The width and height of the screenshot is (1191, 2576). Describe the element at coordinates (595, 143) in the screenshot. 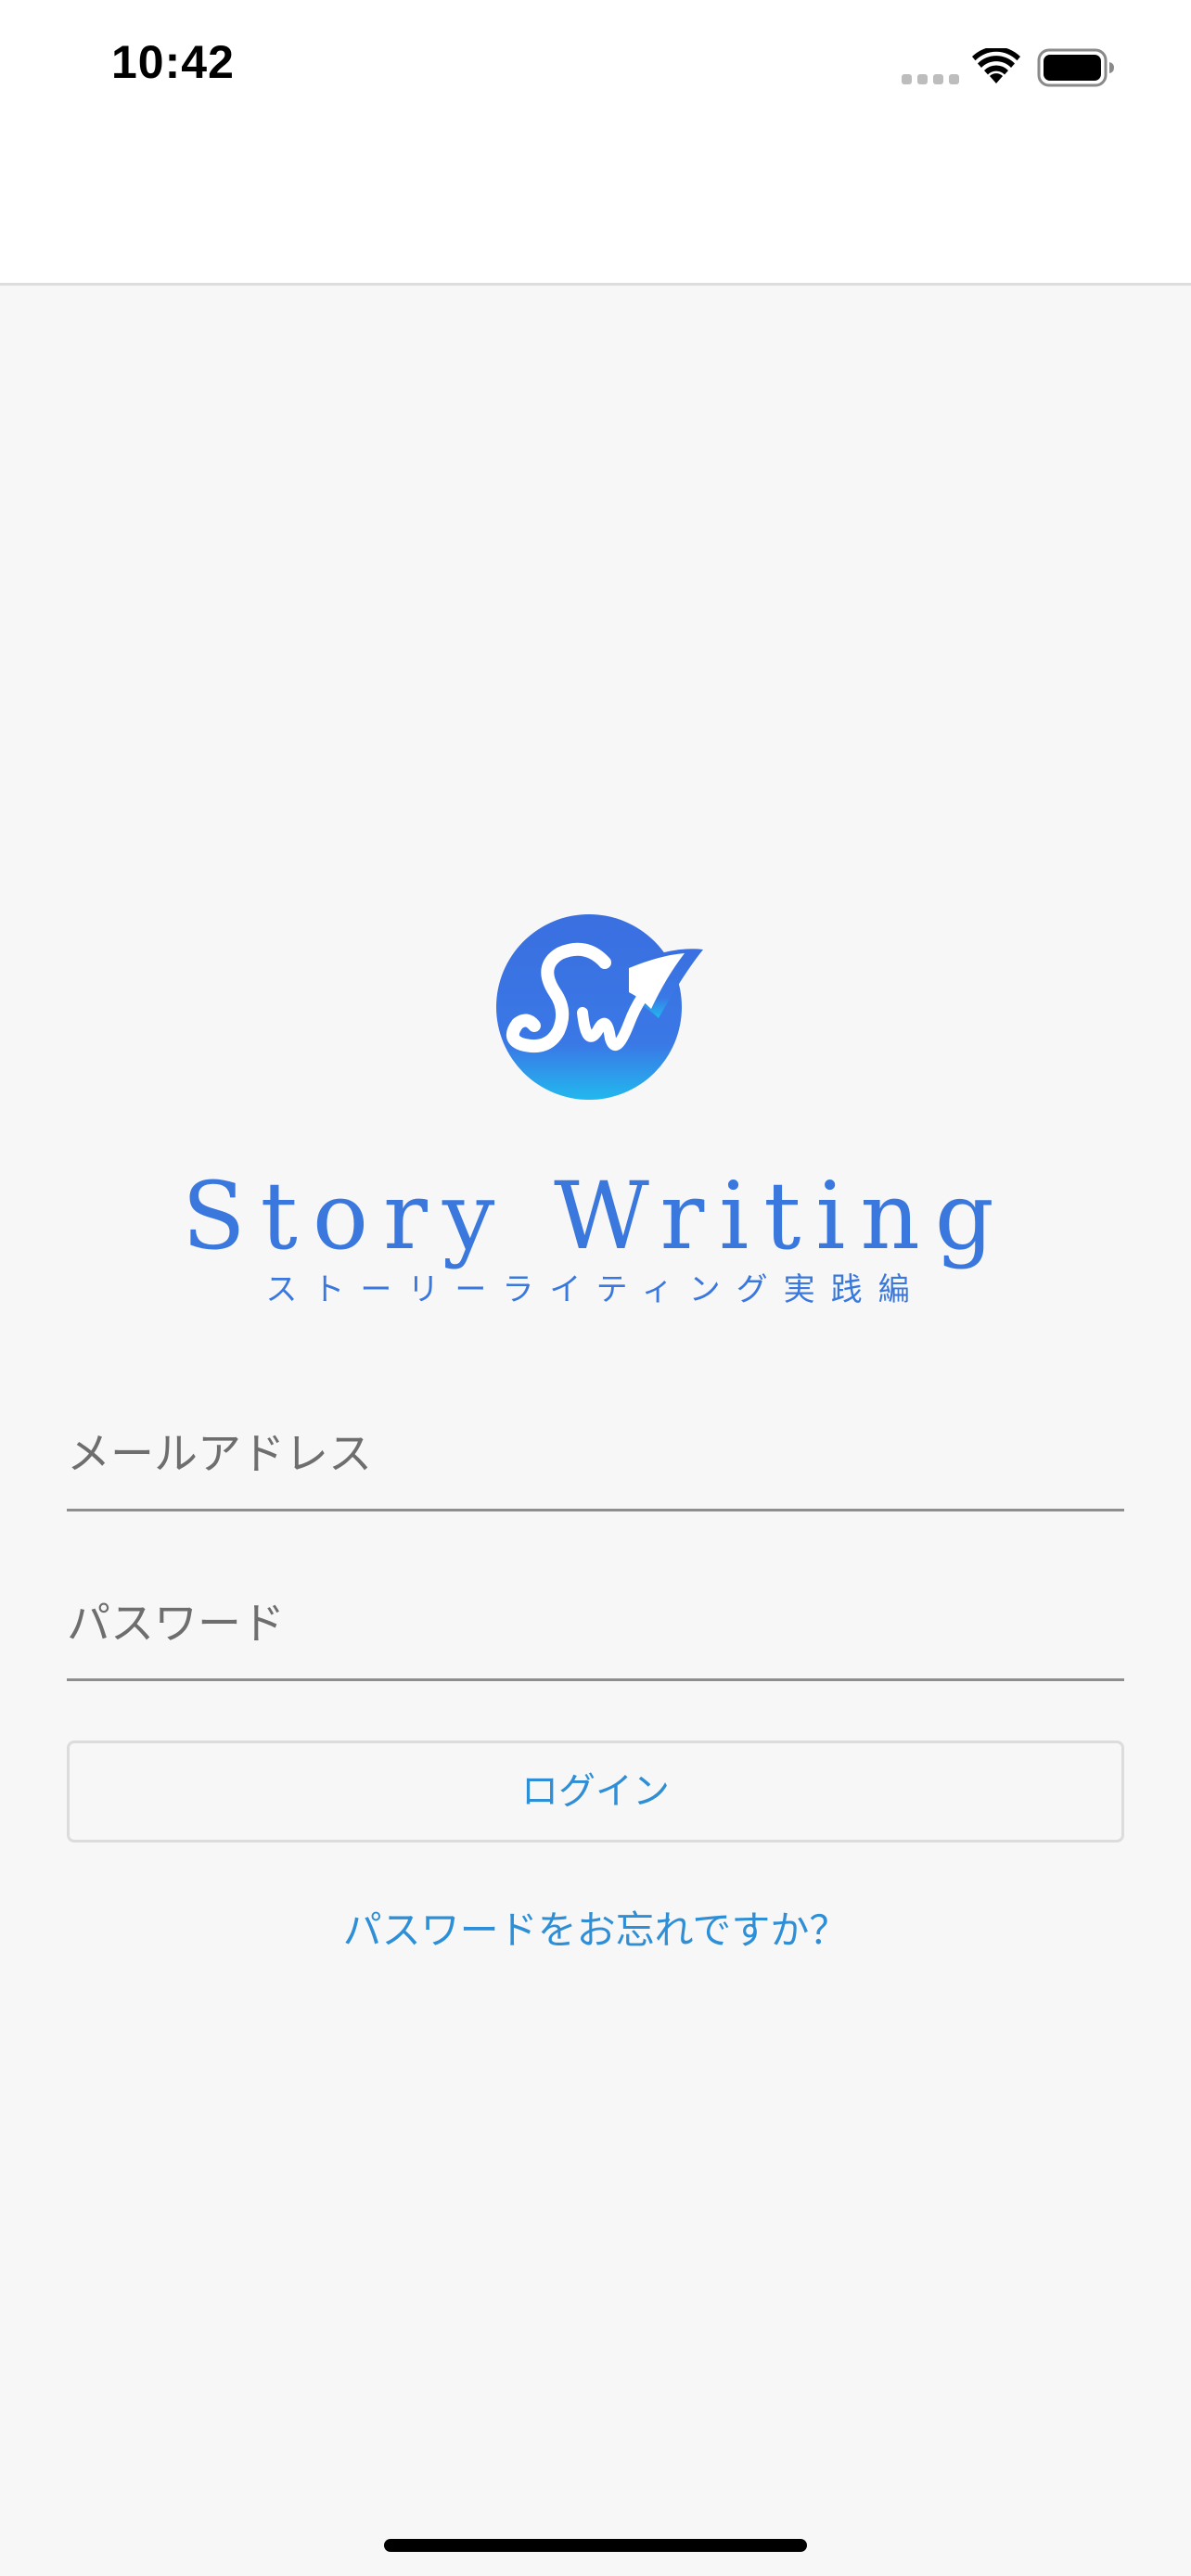

I see `navigation-header: 10:42` at that location.